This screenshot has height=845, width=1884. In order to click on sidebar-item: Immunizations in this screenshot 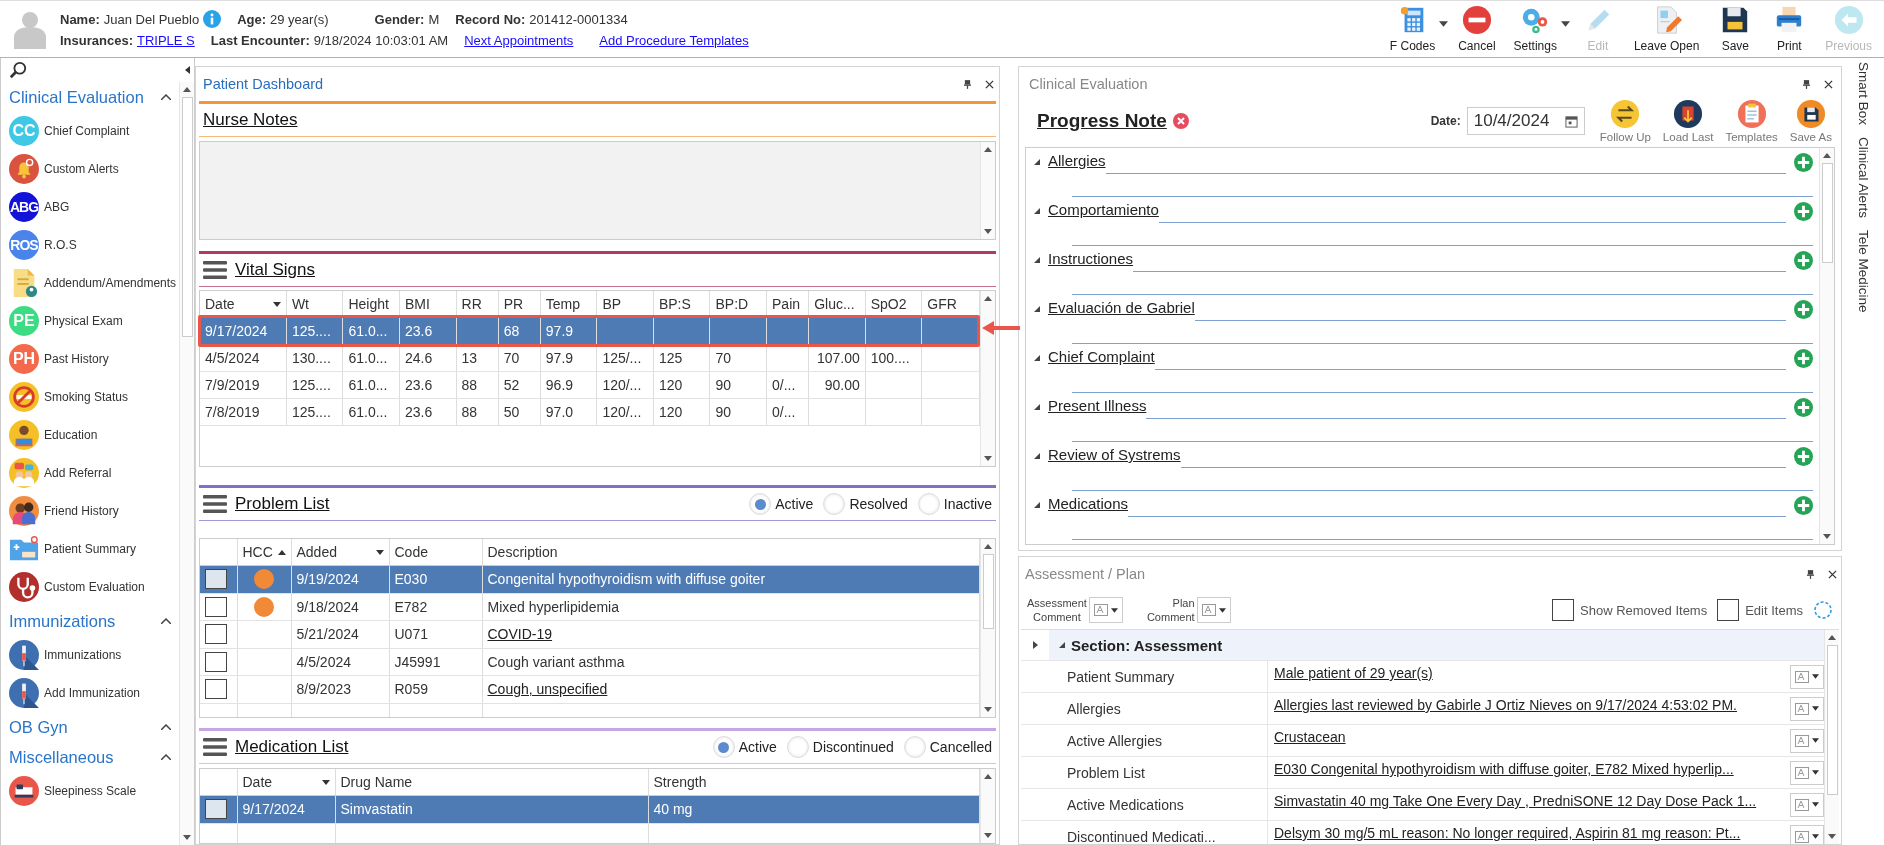, I will do `click(94, 655)`.